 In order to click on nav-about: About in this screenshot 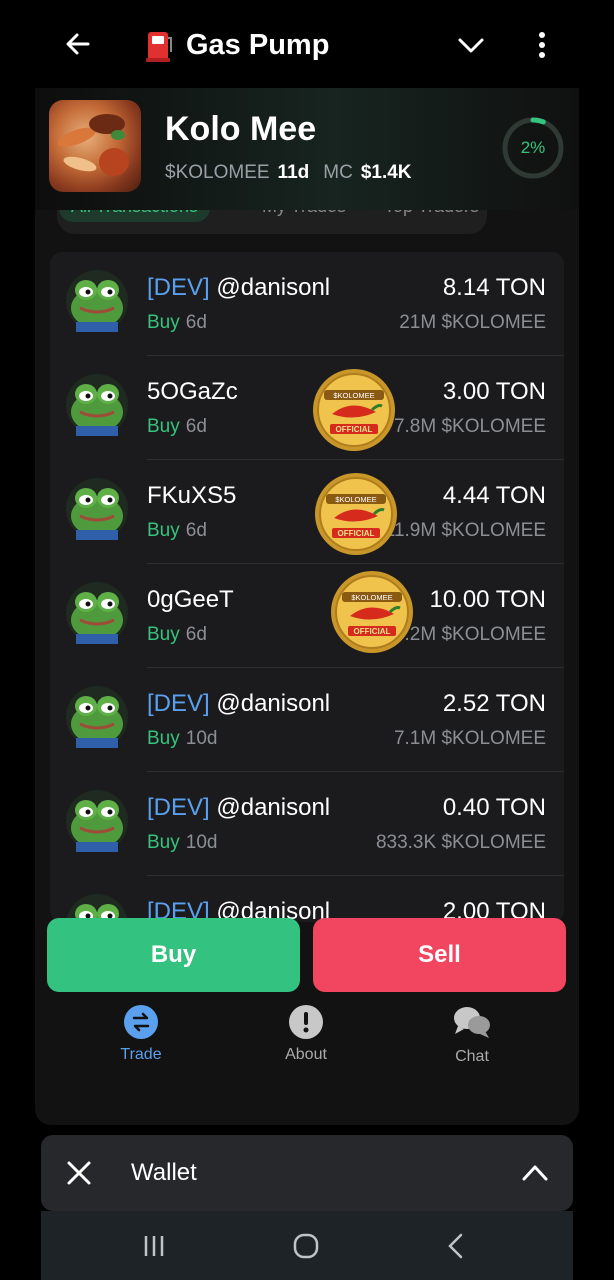, I will do `click(306, 1034)`.